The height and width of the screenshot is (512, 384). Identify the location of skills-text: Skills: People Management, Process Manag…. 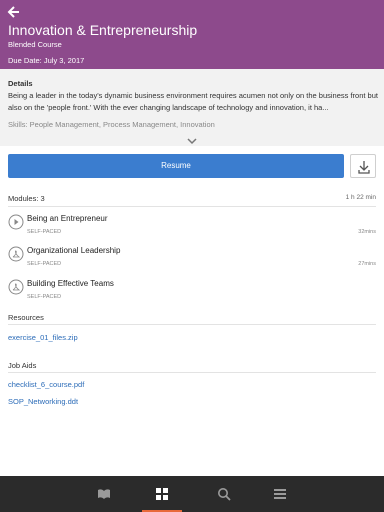
(111, 124).